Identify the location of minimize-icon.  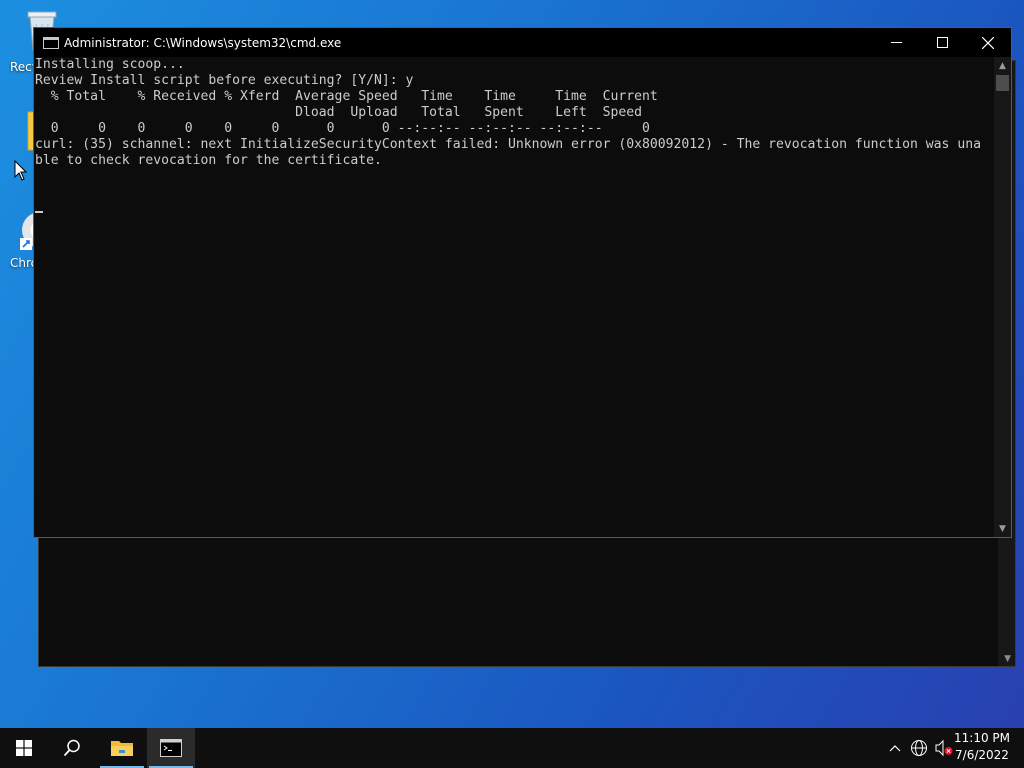
(896, 42).